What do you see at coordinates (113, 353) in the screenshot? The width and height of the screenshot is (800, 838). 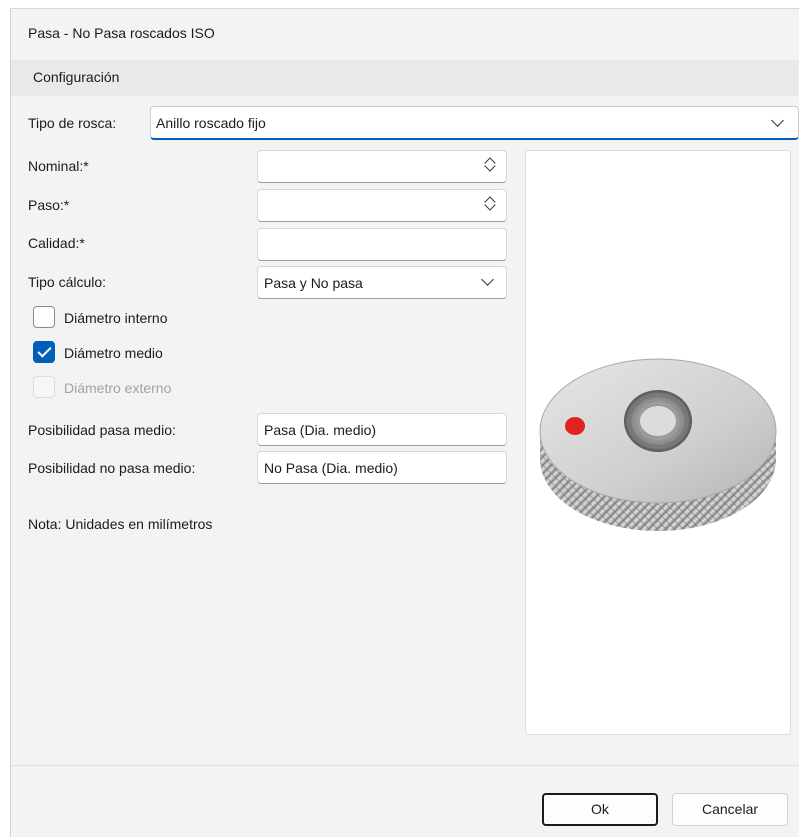 I see `diametro-medio-label: Diámetro medio` at bounding box center [113, 353].